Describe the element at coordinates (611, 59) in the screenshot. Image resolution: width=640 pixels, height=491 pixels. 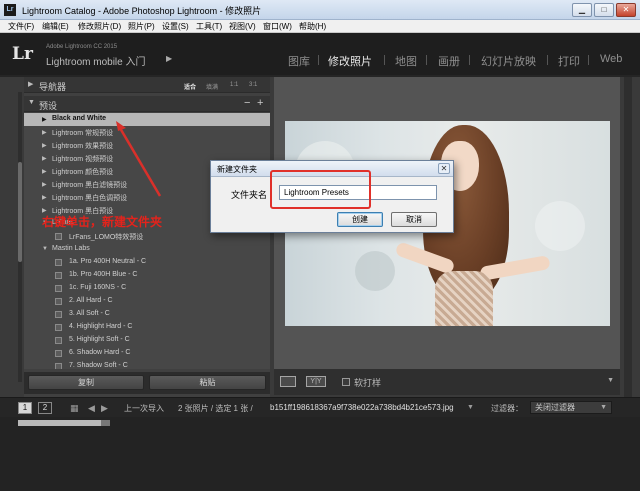
I see `module-web: Web` at that location.